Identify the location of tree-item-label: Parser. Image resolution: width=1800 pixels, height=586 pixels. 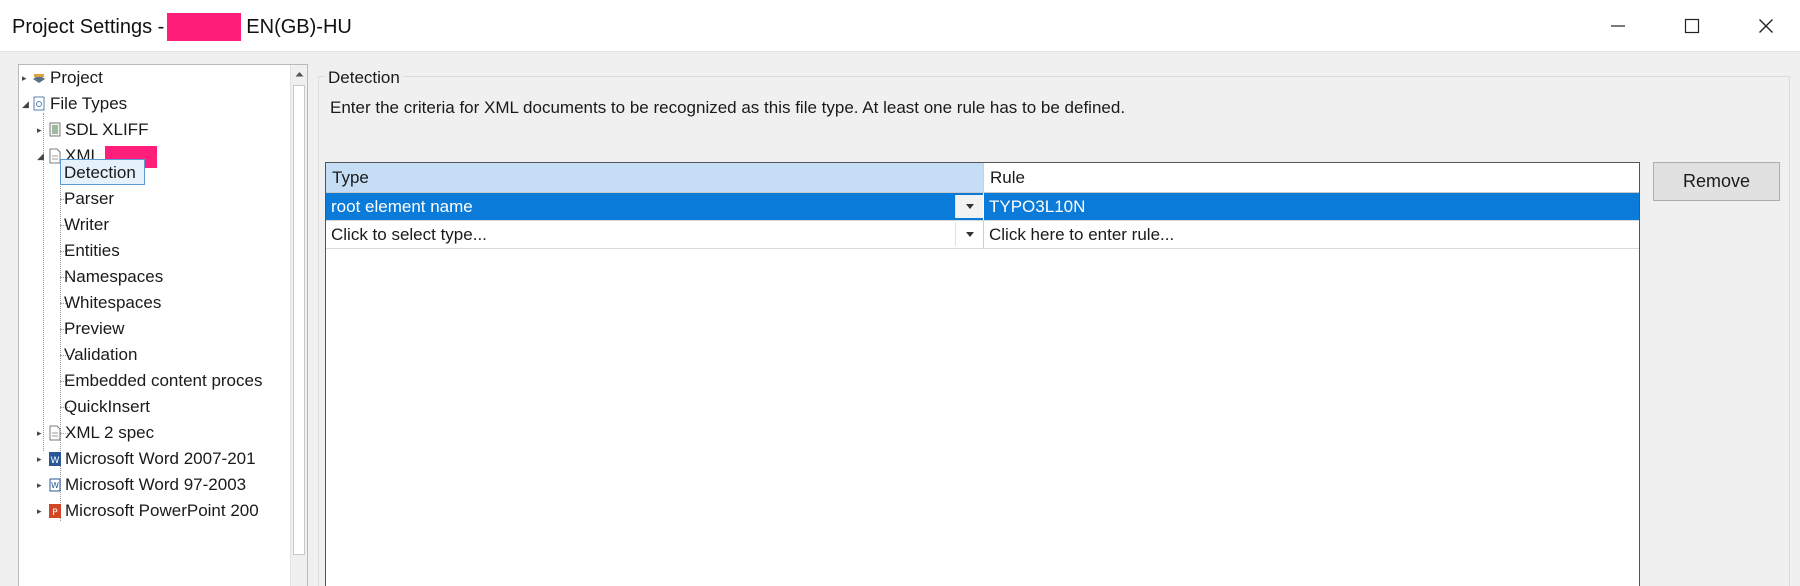
(89, 198).